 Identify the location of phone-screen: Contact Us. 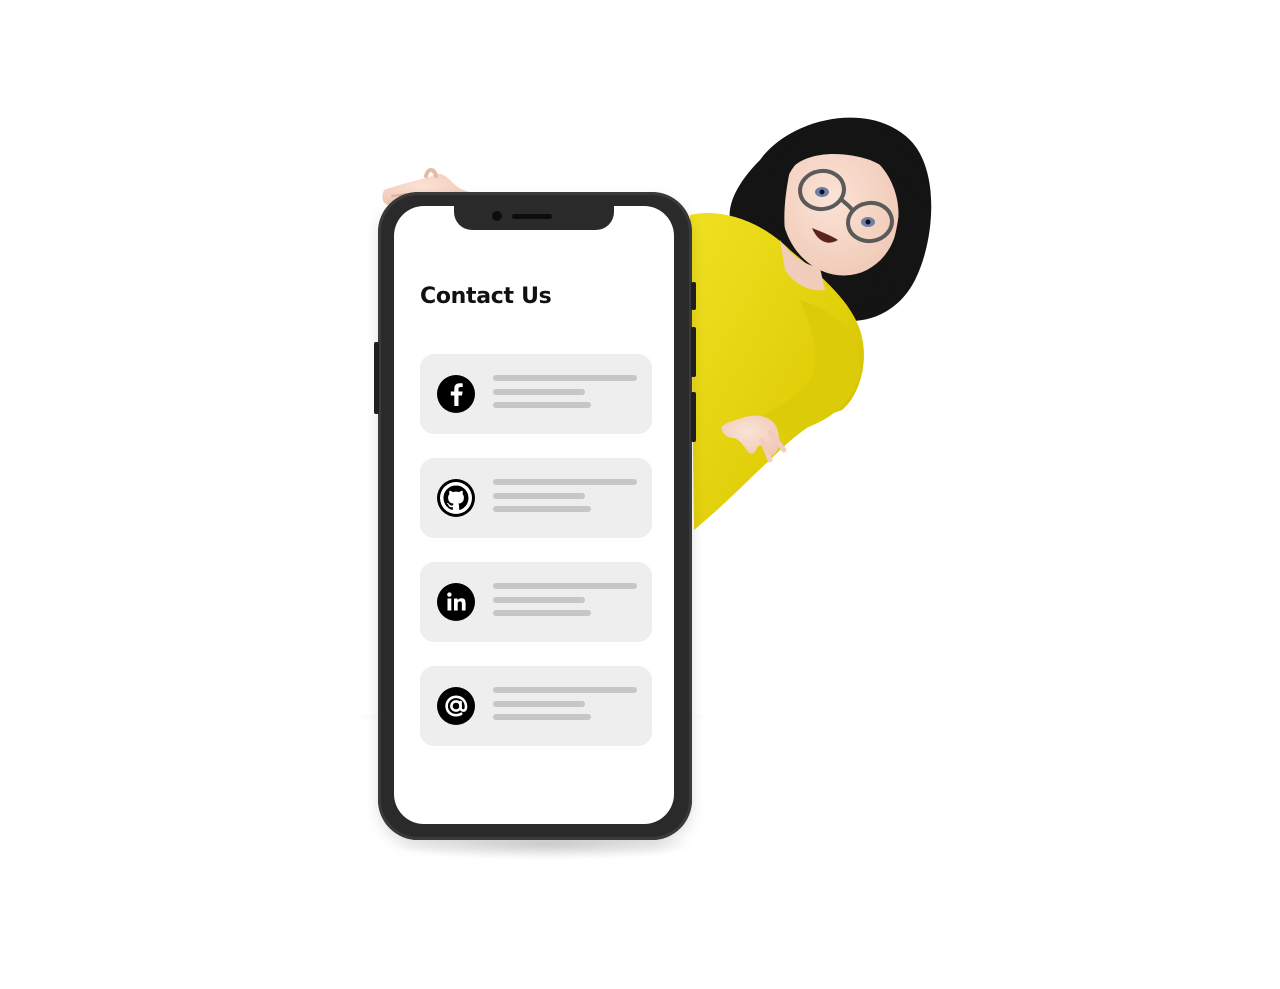
(534, 515).